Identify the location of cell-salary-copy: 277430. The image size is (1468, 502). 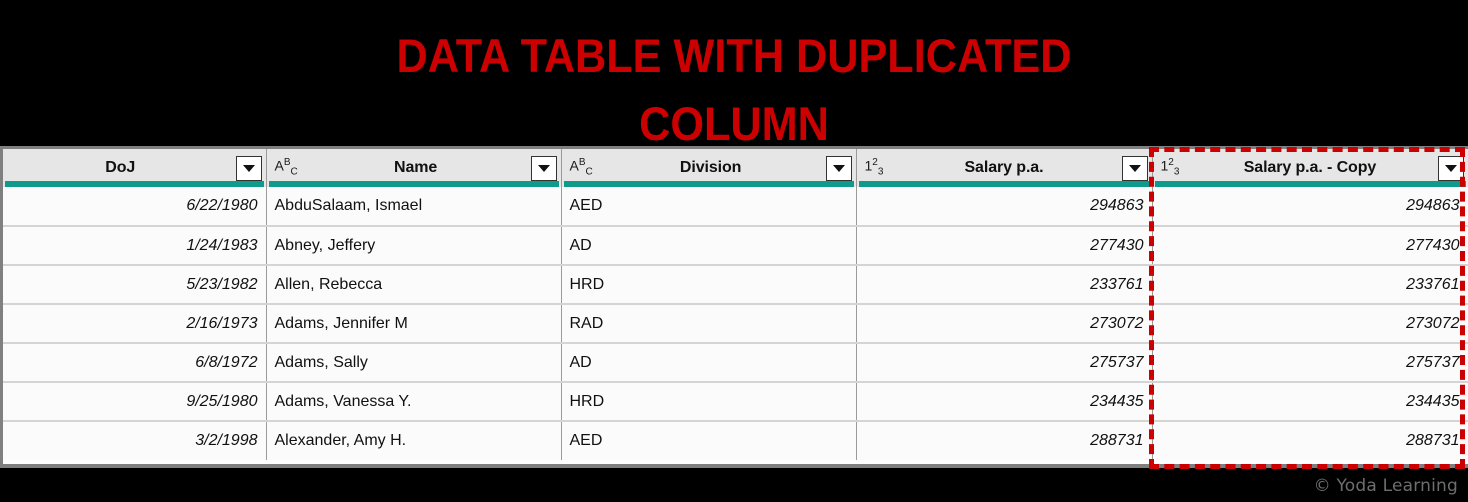
(1310, 245).